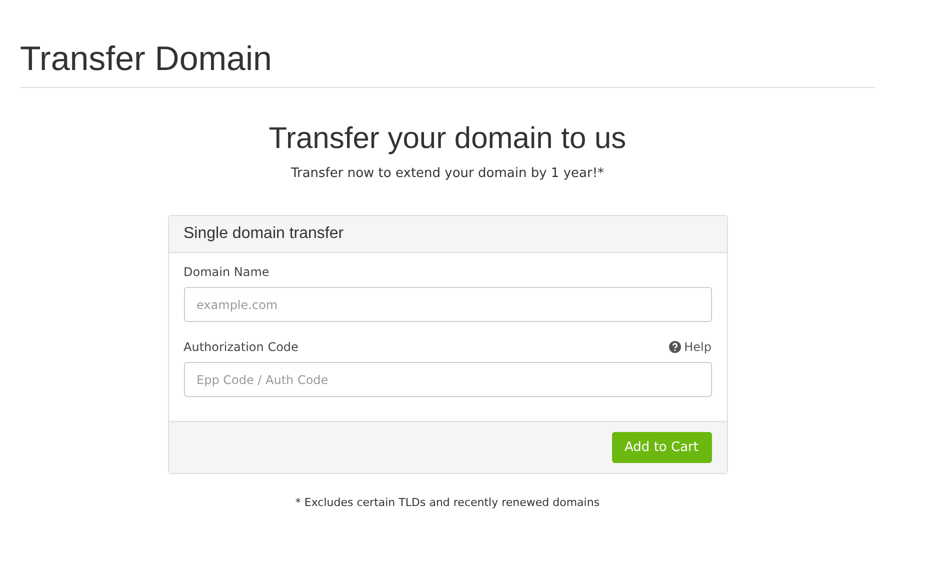 This screenshot has height=578, width=935. I want to click on panel-title: Single domain transfer, so click(264, 233).